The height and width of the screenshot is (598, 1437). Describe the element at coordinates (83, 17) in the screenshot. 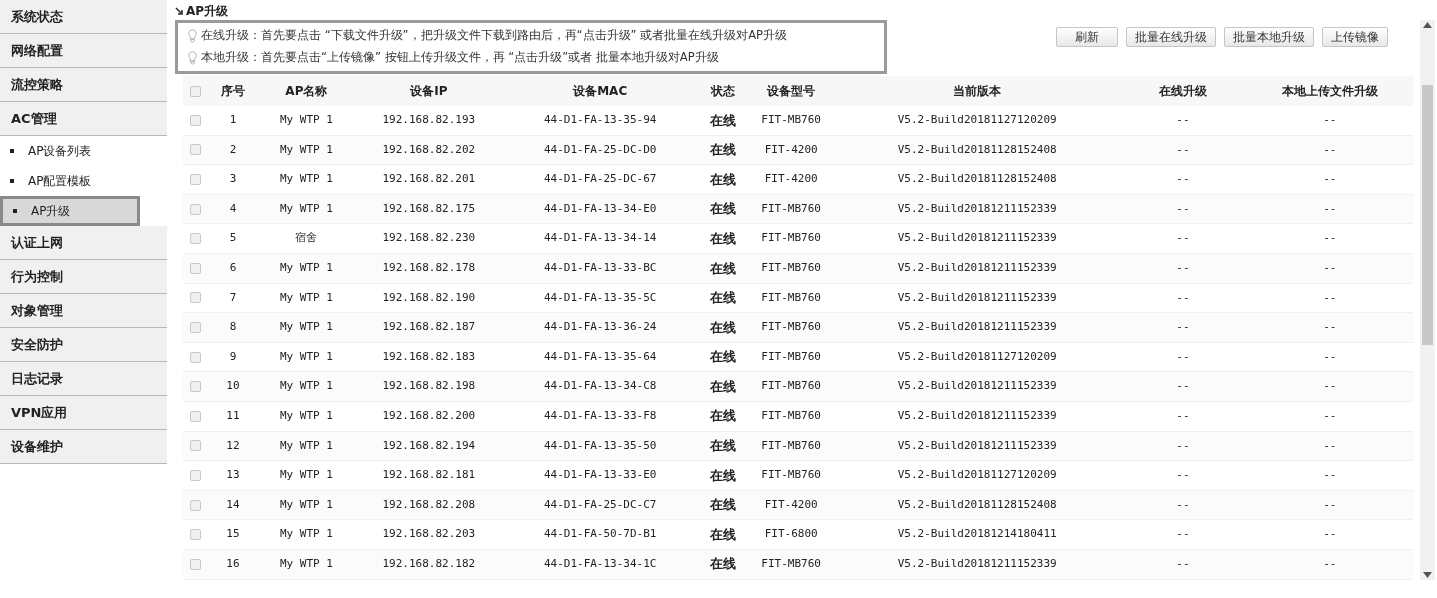

I see `sidebar-item: 系统状态` at that location.